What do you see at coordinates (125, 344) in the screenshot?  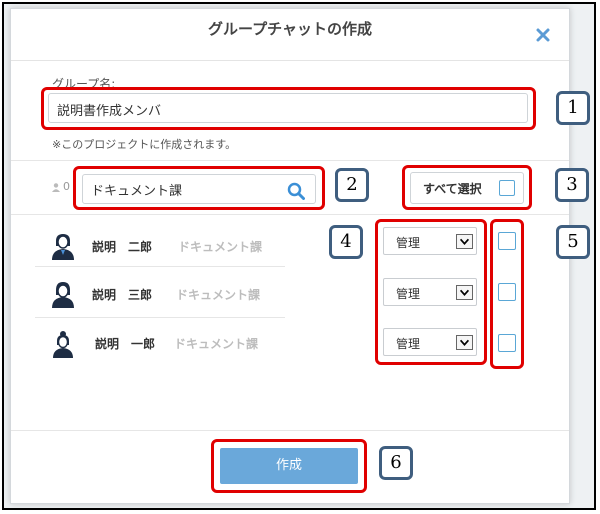 I see `member-name: 説明 一郎` at bounding box center [125, 344].